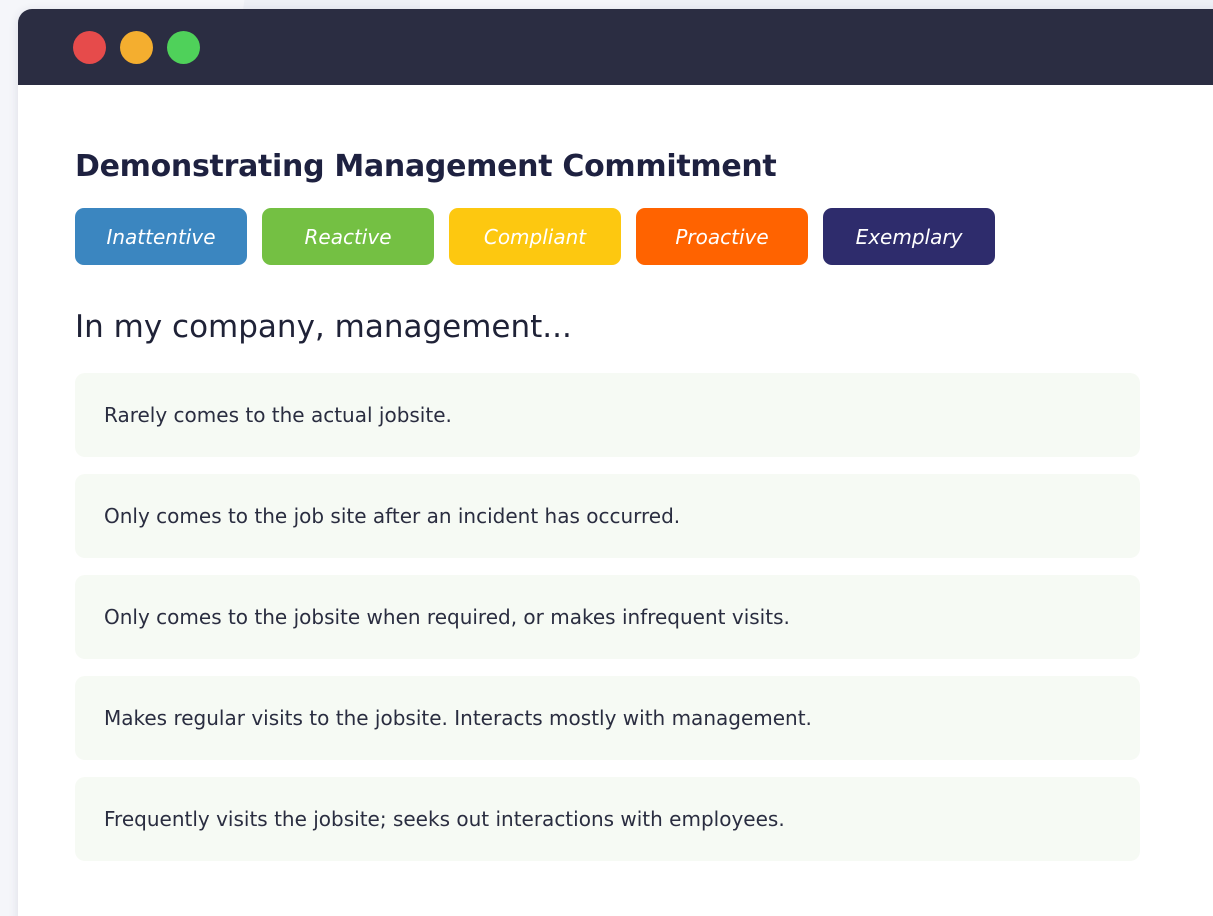 This screenshot has height=916, width=1213. Describe the element at coordinates (161, 236) in the screenshot. I see `level-inattentive-button: Inattentive` at that location.